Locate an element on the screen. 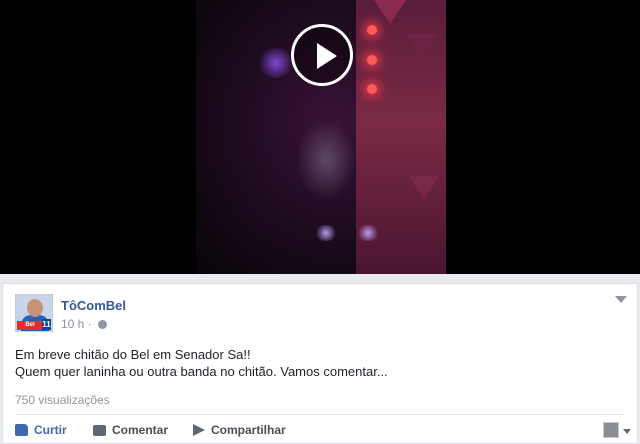  play-icon is located at coordinates (322, 55).